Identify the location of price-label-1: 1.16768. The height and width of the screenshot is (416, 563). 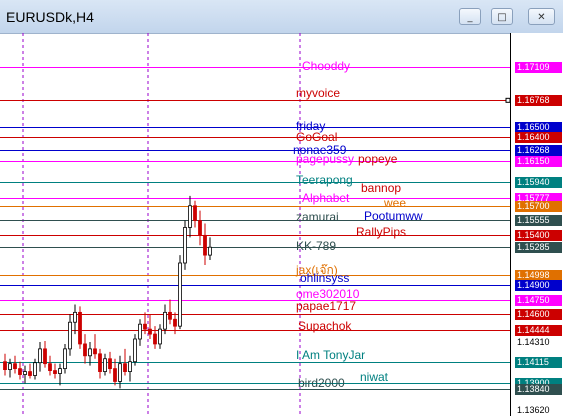
(538, 100).